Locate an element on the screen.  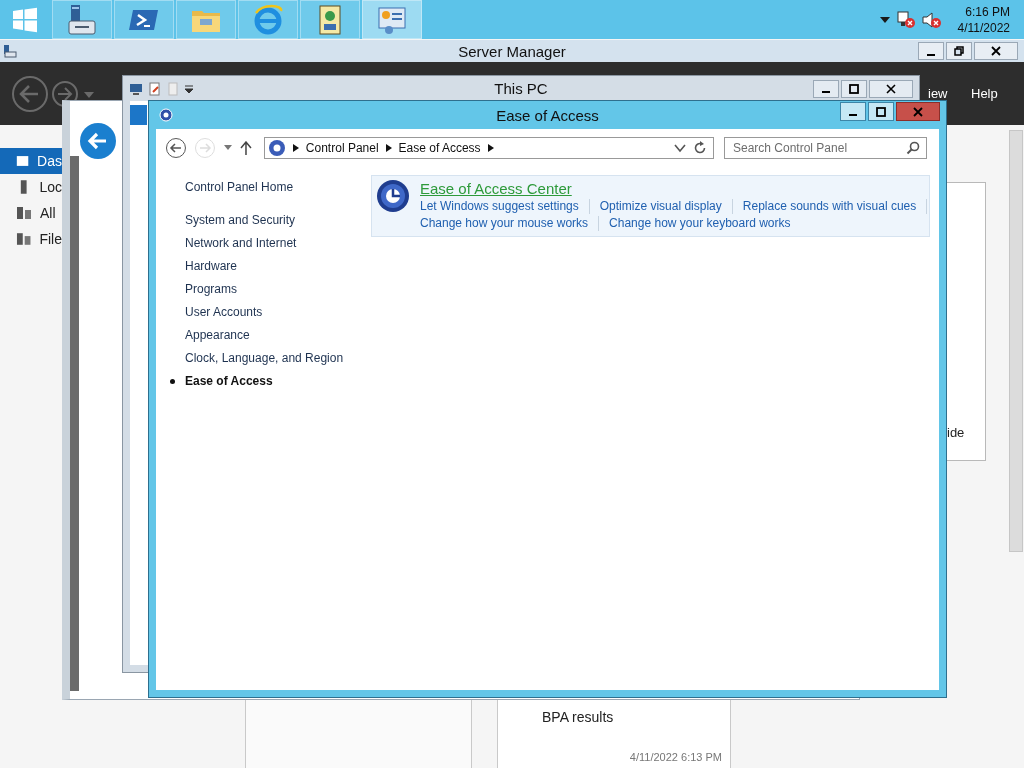
clock-date: 4/11/2022 is located at coordinates (983, 27).